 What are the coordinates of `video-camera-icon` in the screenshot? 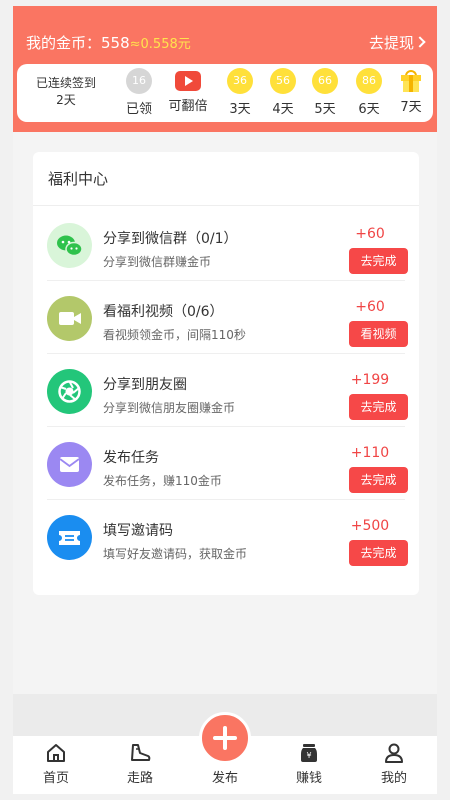 It's located at (69, 318).